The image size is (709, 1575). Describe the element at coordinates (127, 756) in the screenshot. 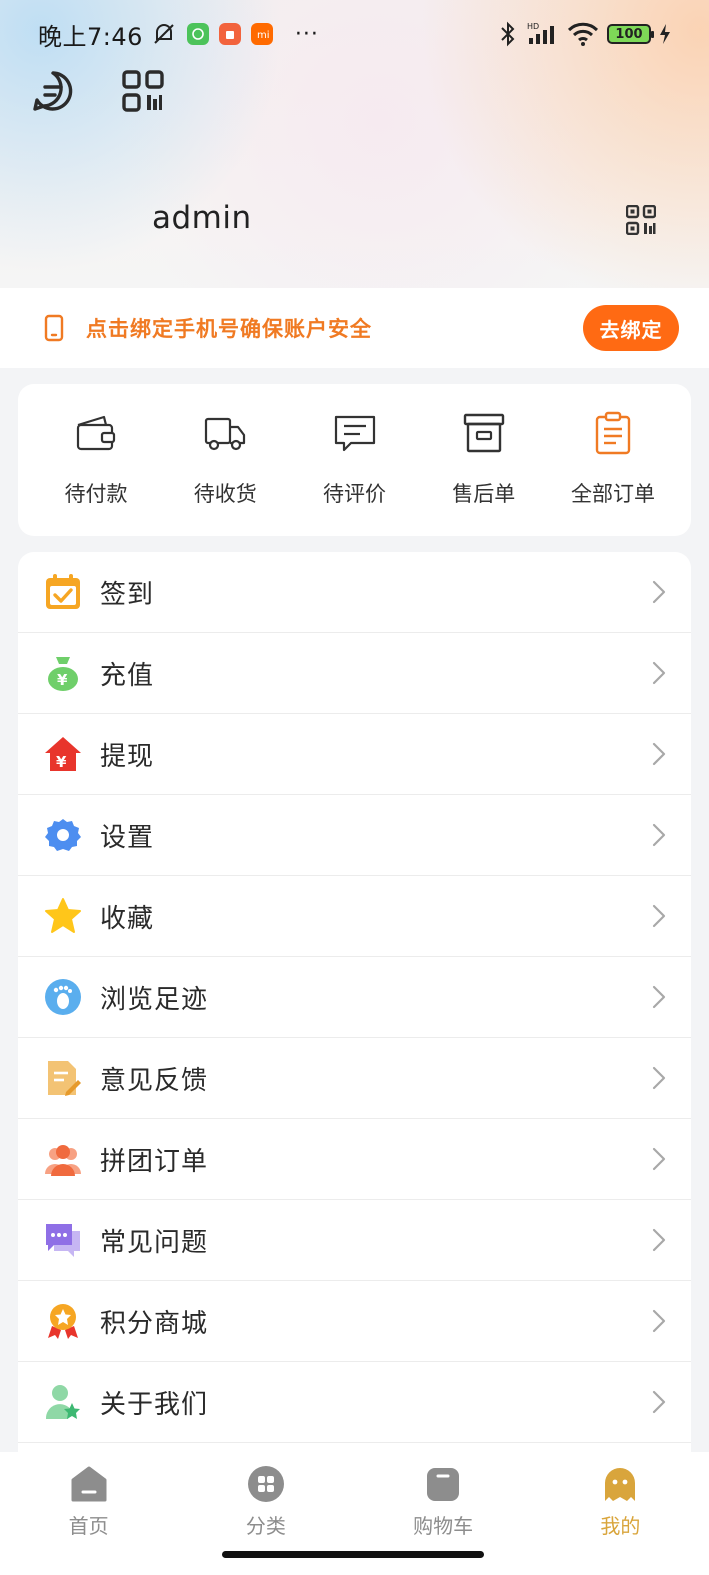

I see `menu-label: 提现` at that location.